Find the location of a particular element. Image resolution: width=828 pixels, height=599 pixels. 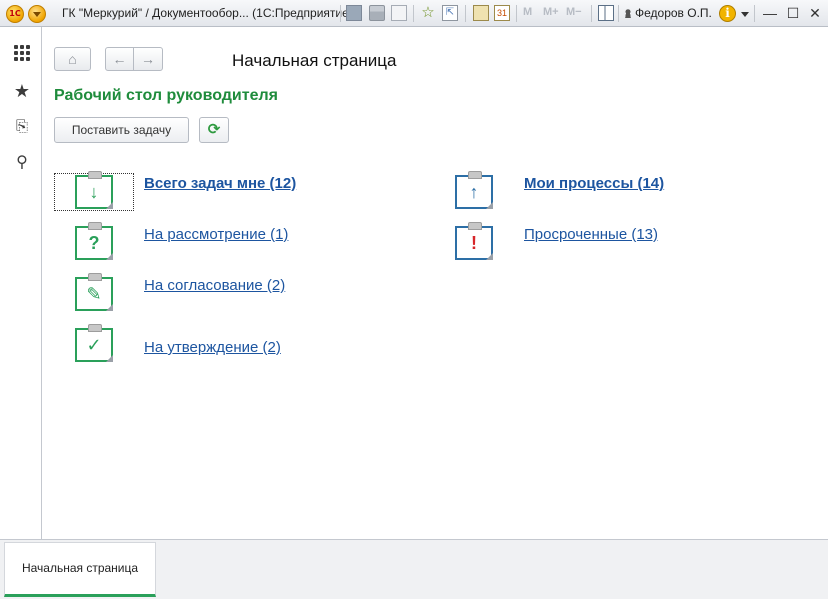

exclamation-clipboard-icon: ! is located at coordinates (474, 241).